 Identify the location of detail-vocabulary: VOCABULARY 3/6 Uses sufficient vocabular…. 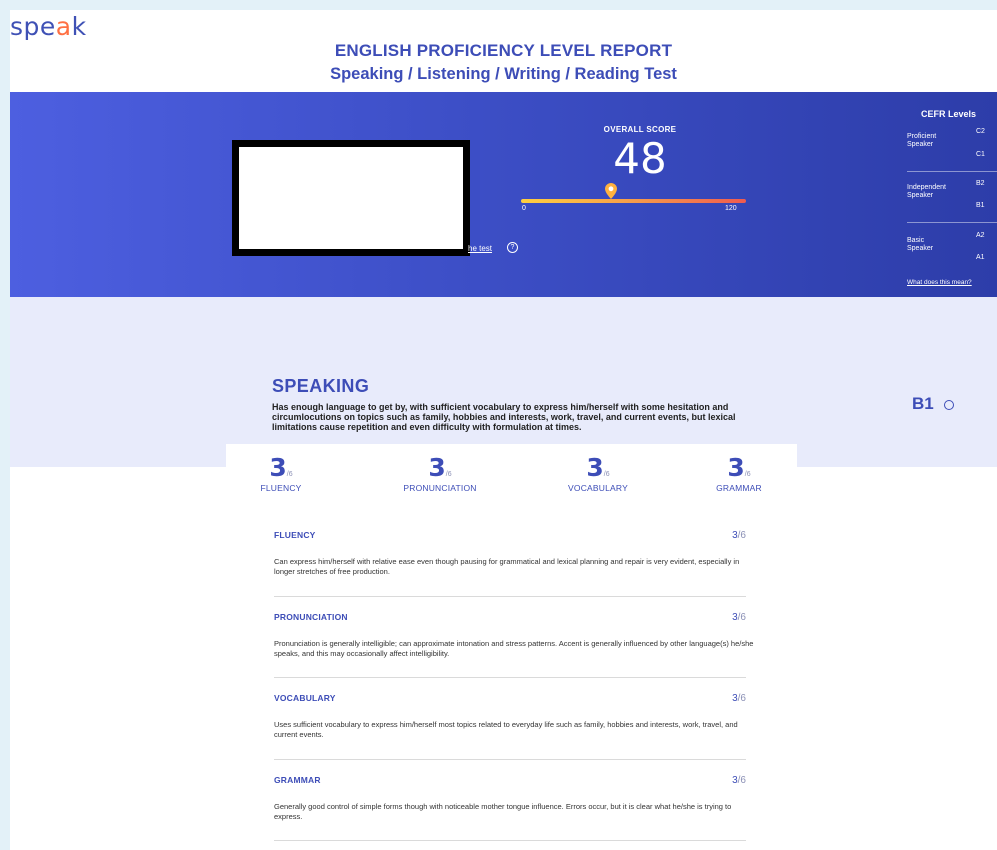
(510, 716).